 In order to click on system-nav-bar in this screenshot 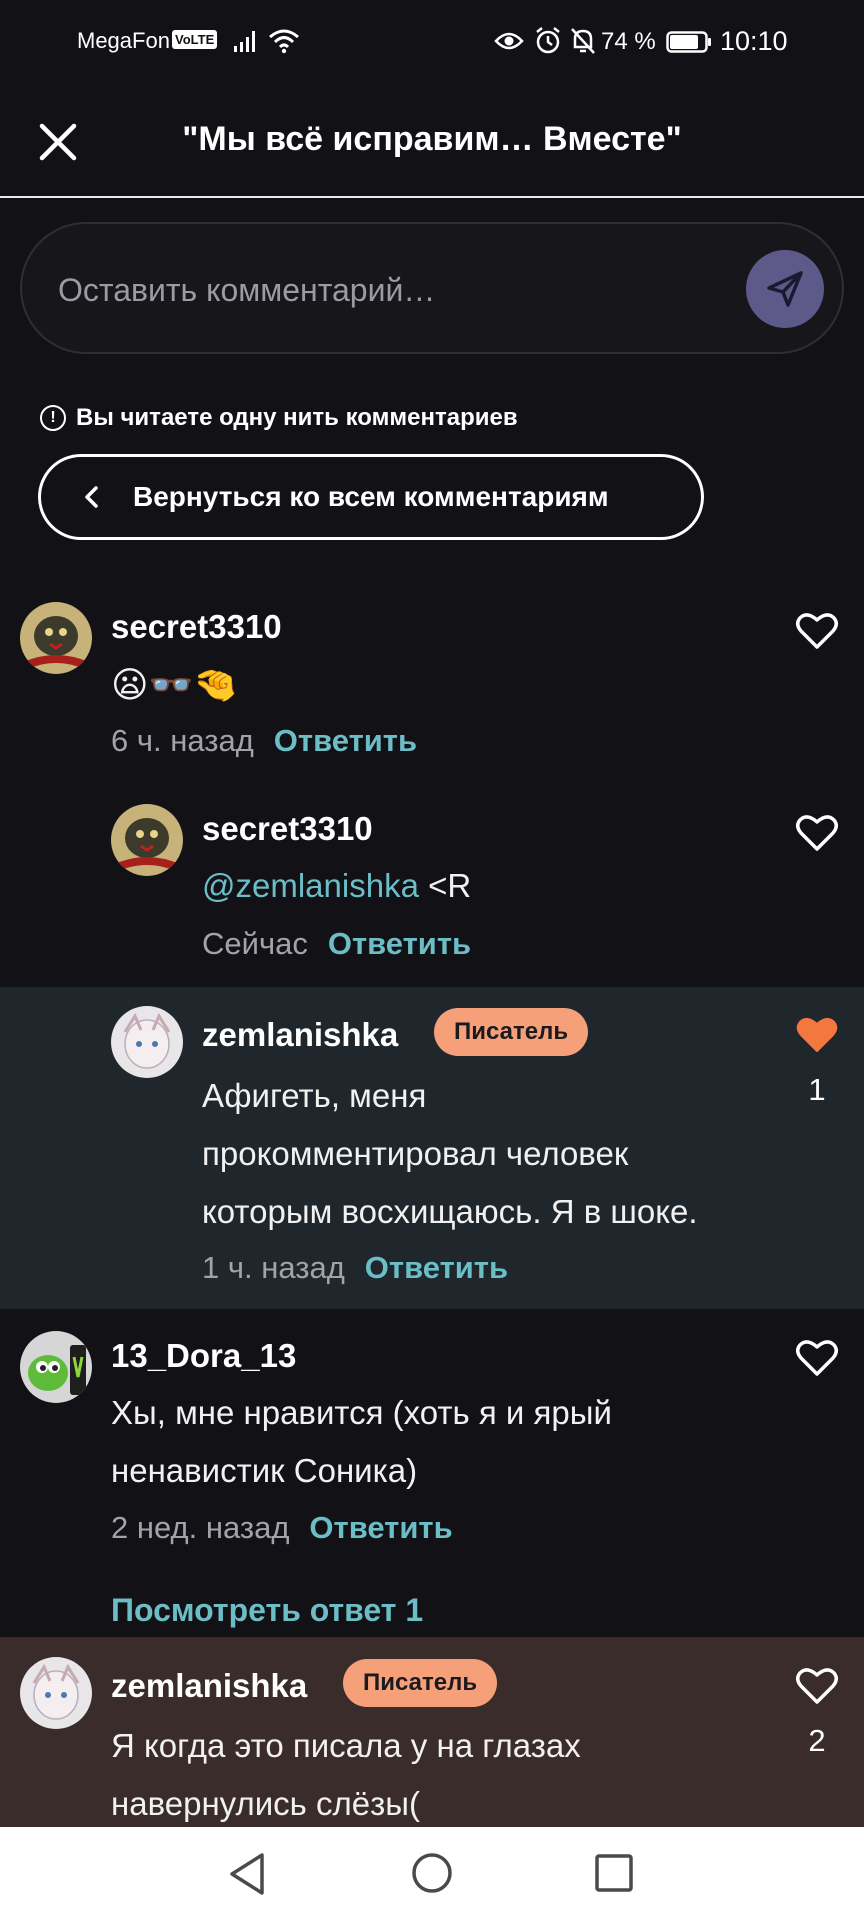, I will do `click(432, 1873)`.